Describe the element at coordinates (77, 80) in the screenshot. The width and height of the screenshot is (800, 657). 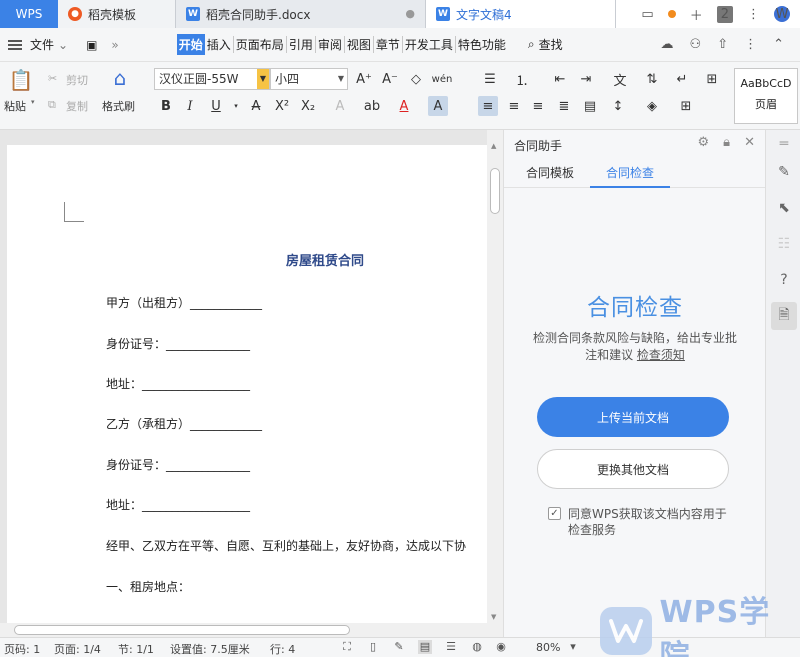
I see `cut-button: 剪切` at that location.